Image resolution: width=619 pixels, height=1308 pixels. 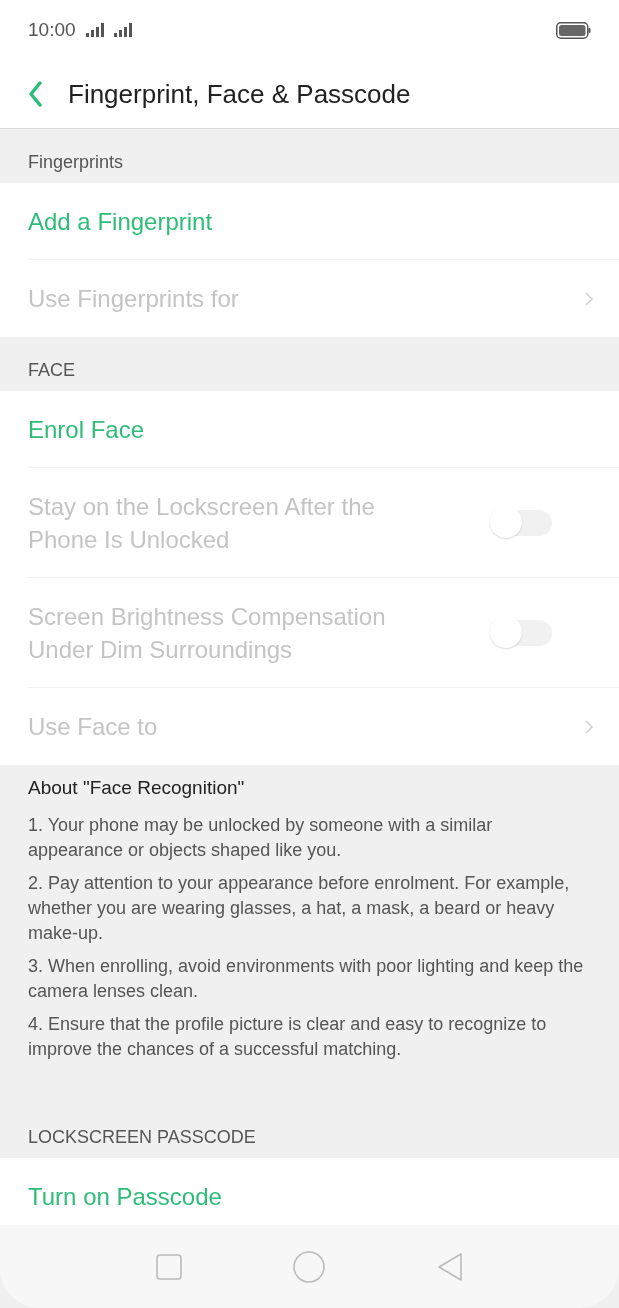 What do you see at coordinates (93, 727) in the screenshot?
I see `setting-label: Use Face to` at bounding box center [93, 727].